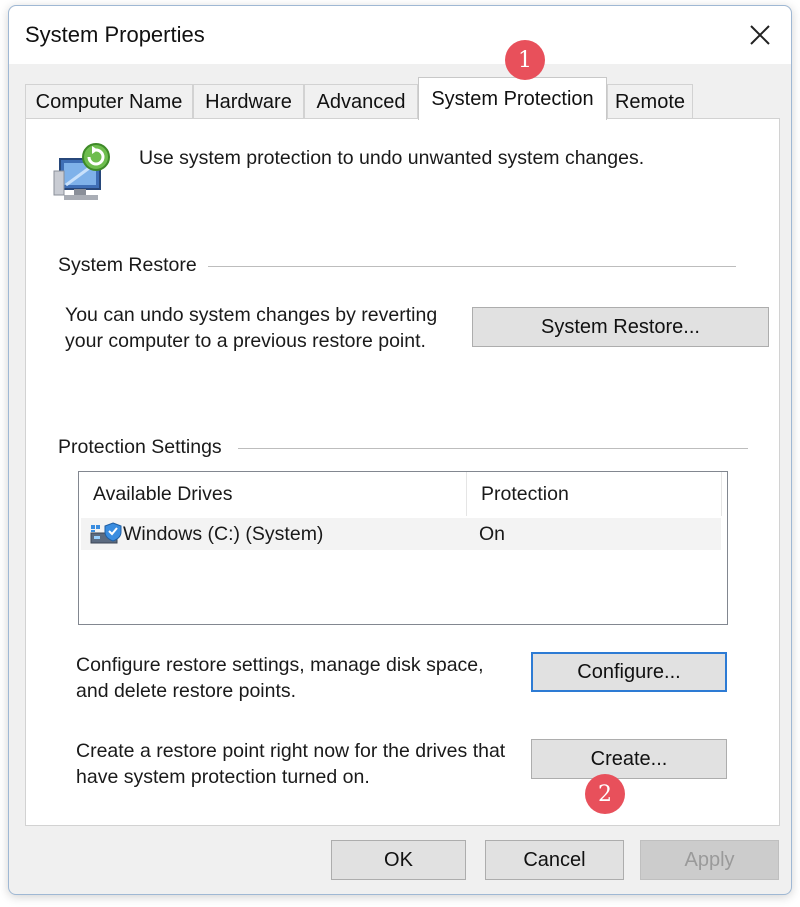 This screenshot has width=800, height=907. I want to click on protection-settings-group-label: Protection Settings, so click(140, 447).